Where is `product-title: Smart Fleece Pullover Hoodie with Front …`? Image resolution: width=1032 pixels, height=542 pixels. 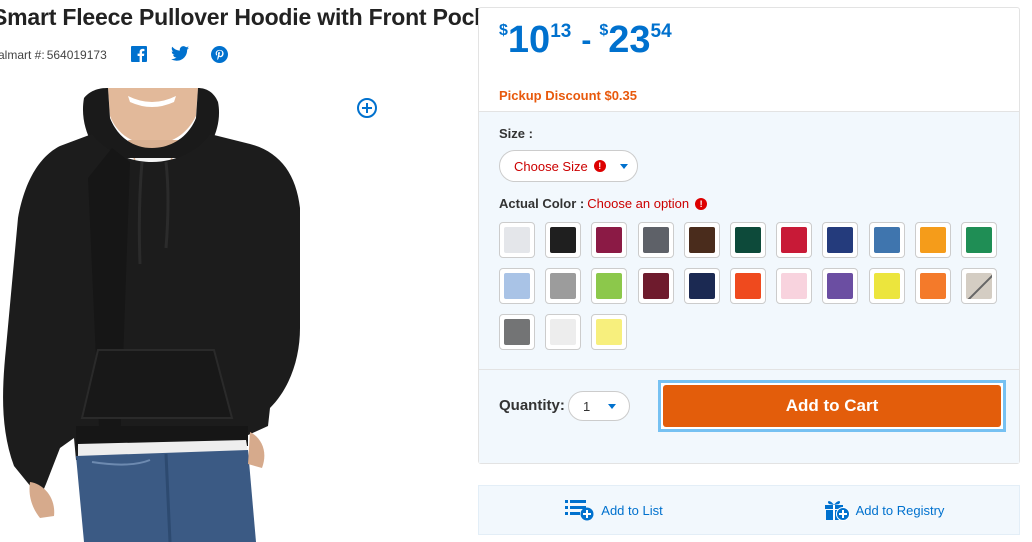 product-title: Smart Fleece Pullover Hoodie with Front … is located at coordinates (253, 17).